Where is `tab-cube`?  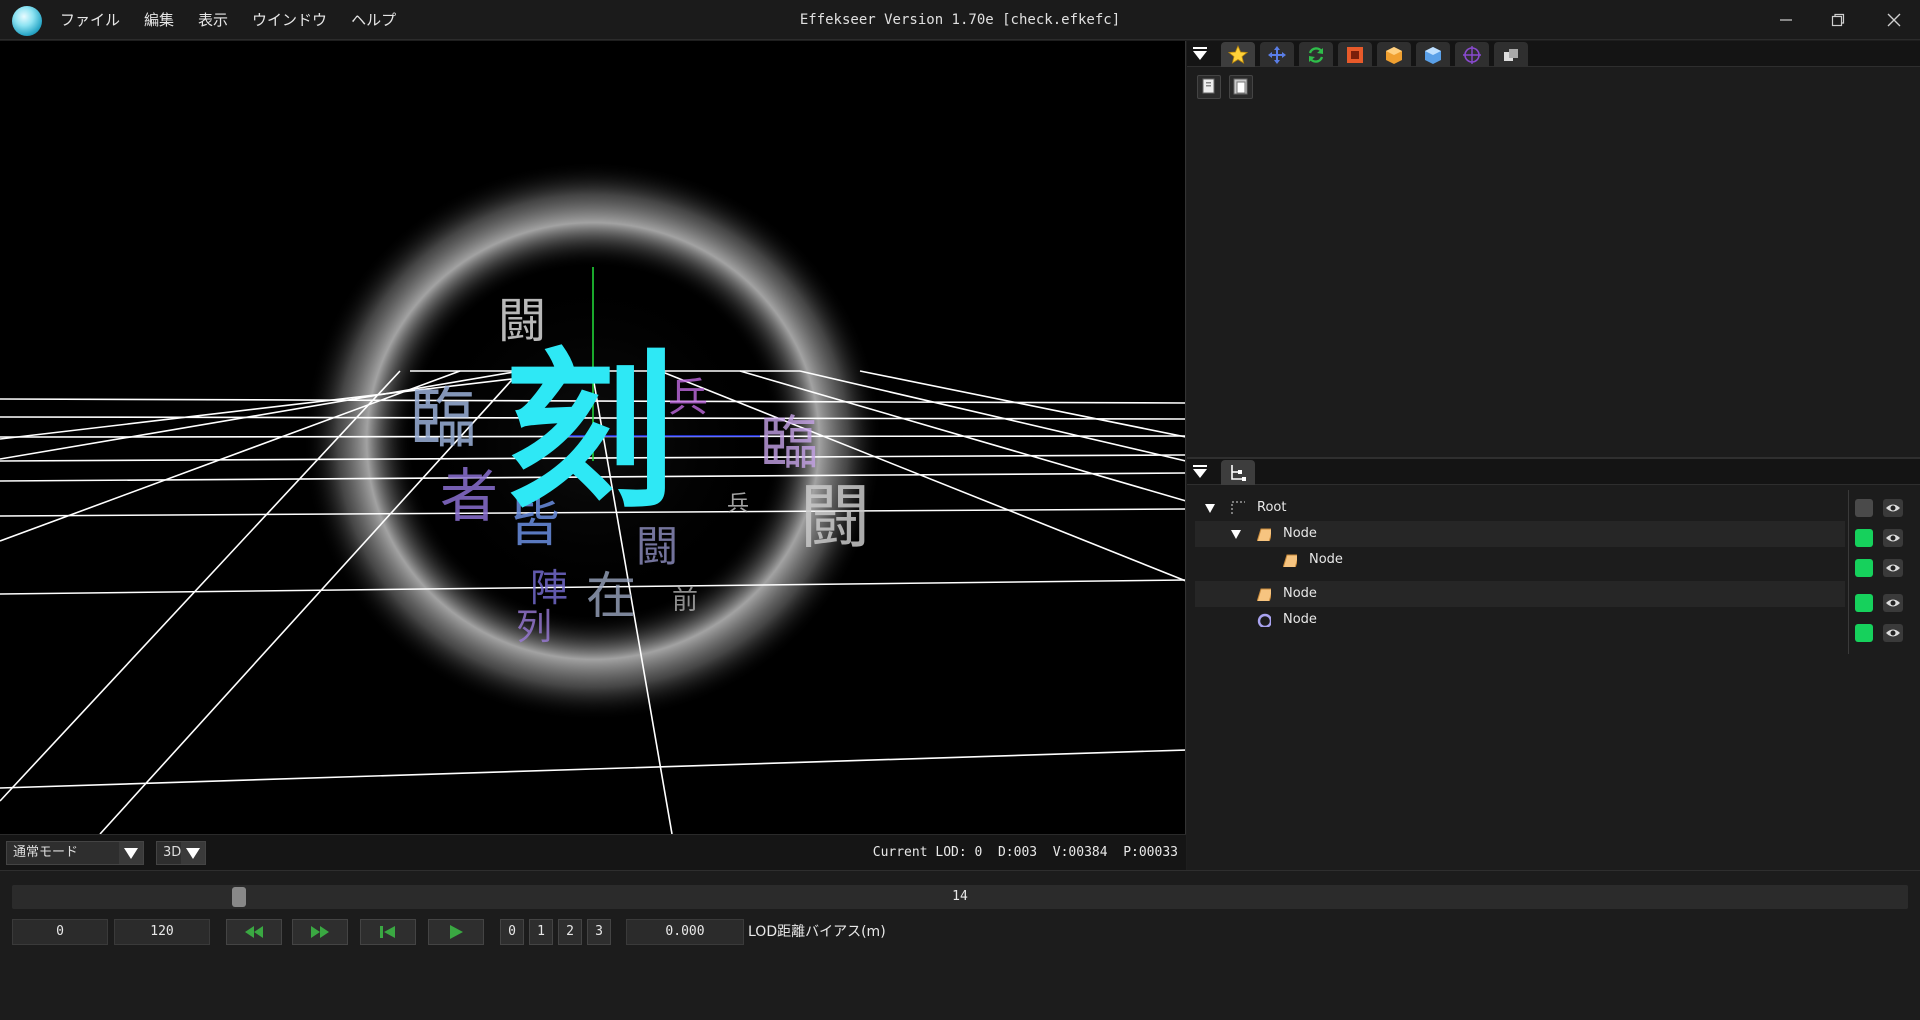
tab-cube is located at coordinates (1433, 54).